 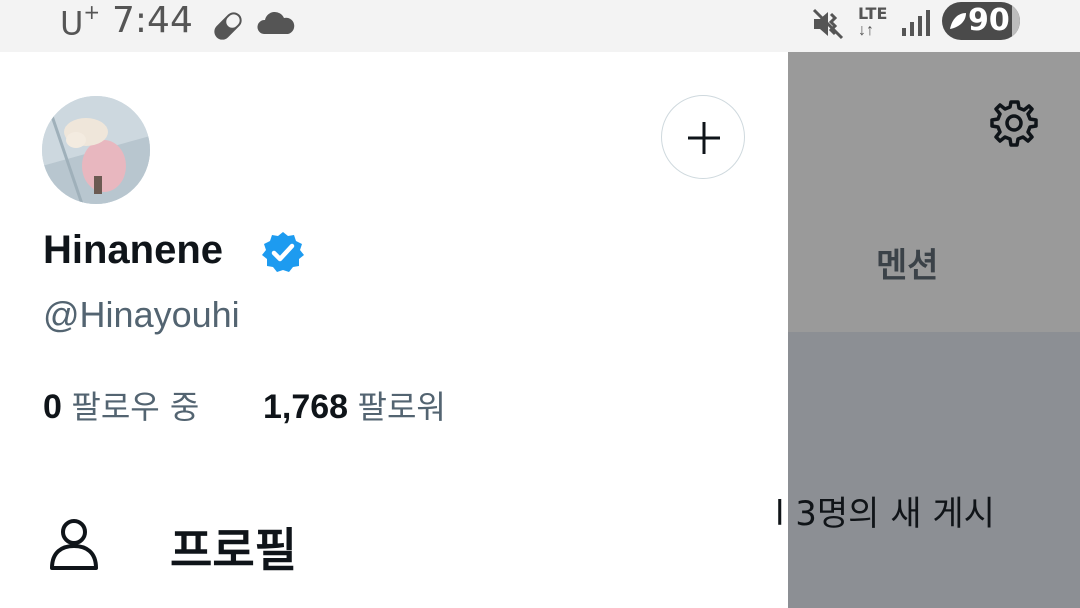 I want to click on following-link: 0 팔로우 중, so click(x=121, y=405).